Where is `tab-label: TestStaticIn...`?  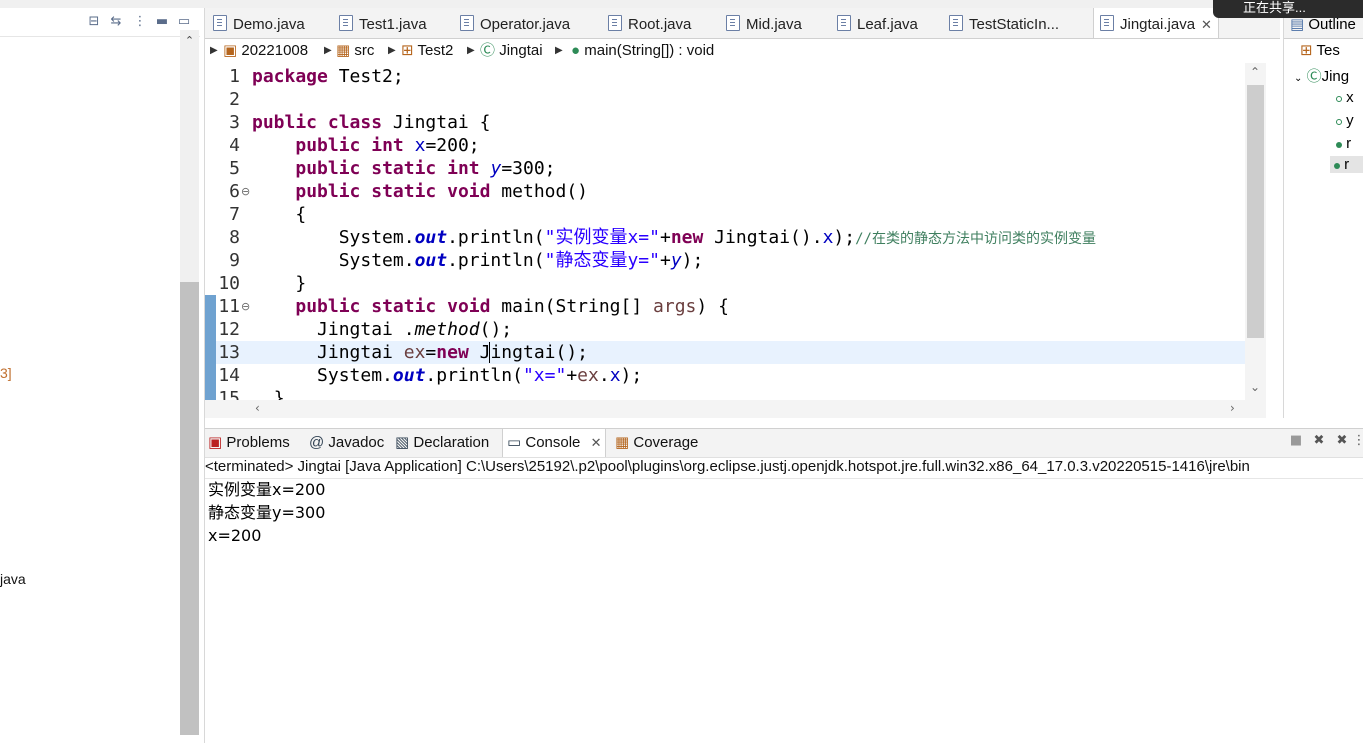
tab-label: TestStaticIn... is located at coordinates (1014, 24).